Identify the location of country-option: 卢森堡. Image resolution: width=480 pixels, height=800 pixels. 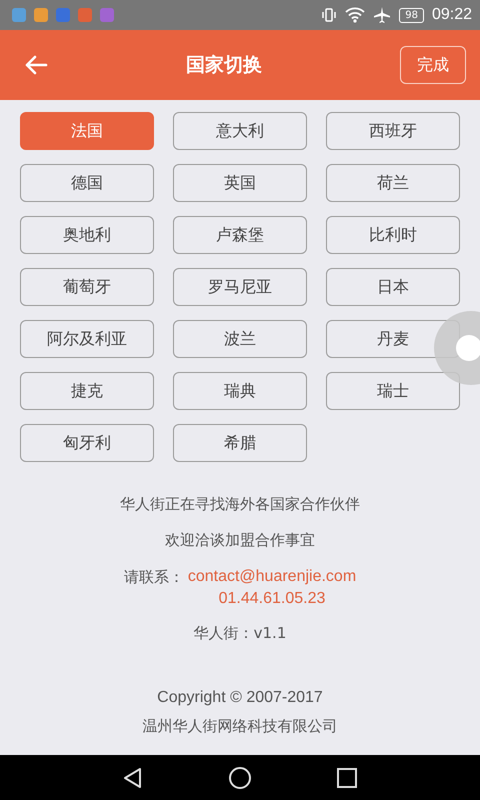
(240, 235).